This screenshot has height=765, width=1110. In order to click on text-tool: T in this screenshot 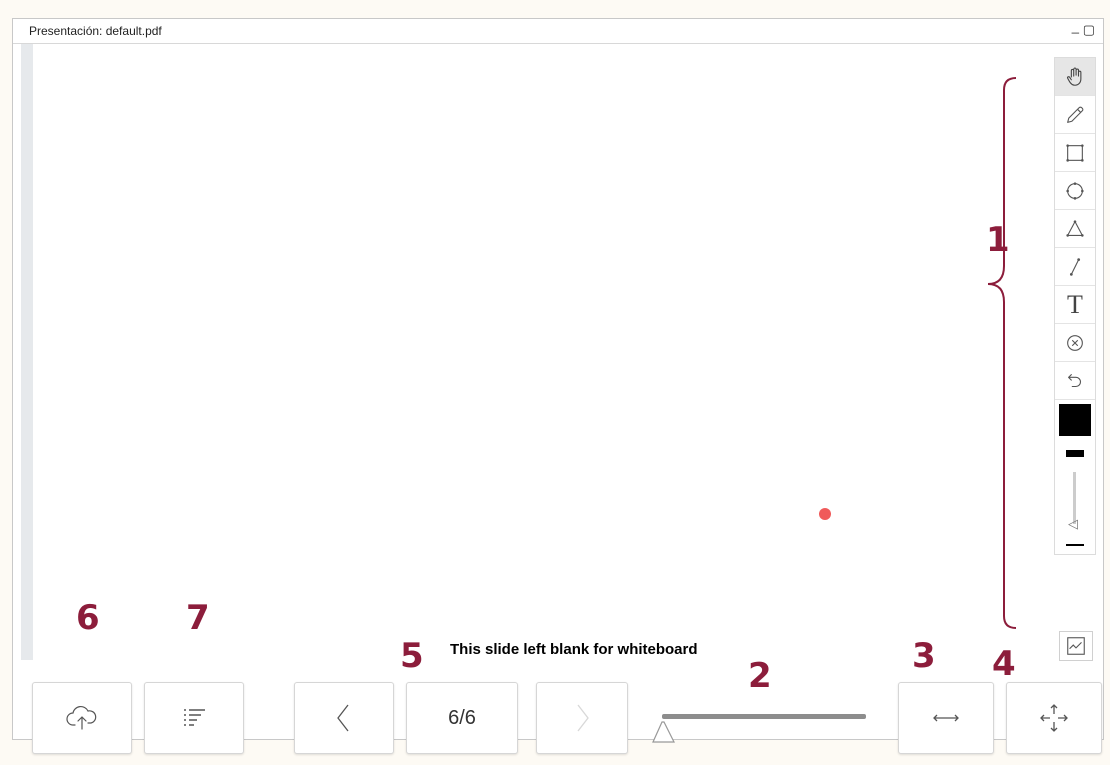, I will do `click(1075, 305)`.